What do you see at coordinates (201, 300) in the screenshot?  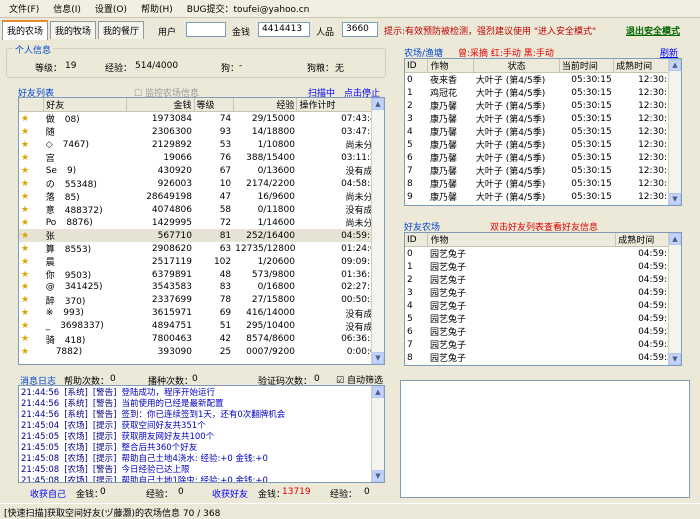 I see `table-row: ★ 醉 370) 2337699 78 27/15800 00:50:20` at bounding box center [201, 300].